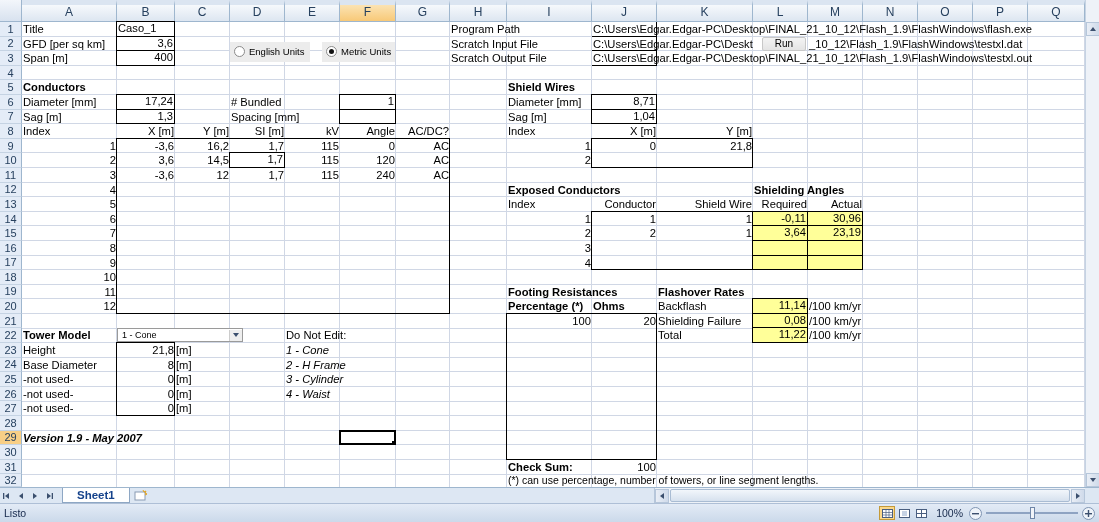  Describe the element at coordinates (1088, 513) in the screenshot. I see `zoom-in-button` at that location.